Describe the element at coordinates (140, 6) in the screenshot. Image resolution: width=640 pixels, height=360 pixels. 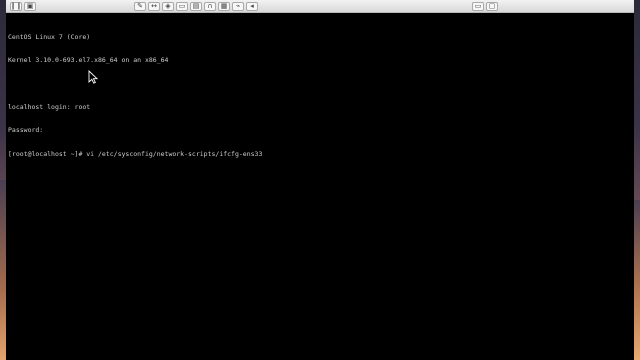
I see `wrench-icon: ✎` at that location.